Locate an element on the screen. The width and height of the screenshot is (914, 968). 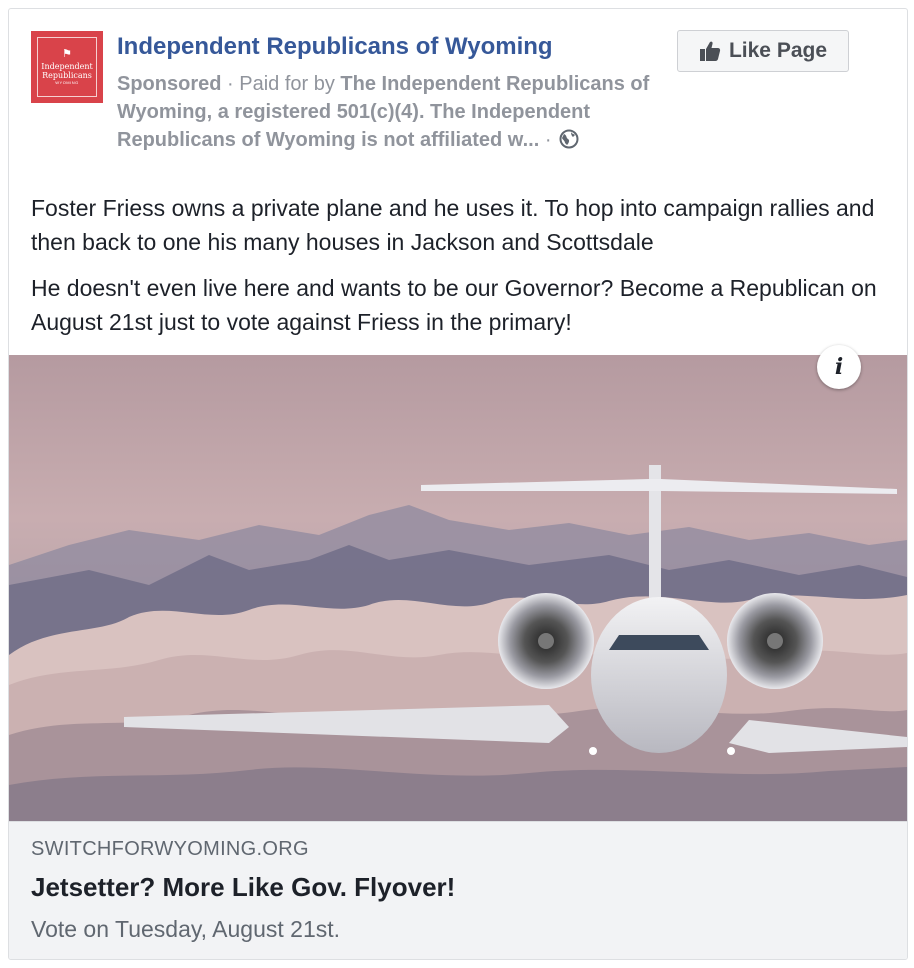
link-description: Vote on Tuesday, August 21st. is located at coordinates (186, 929).